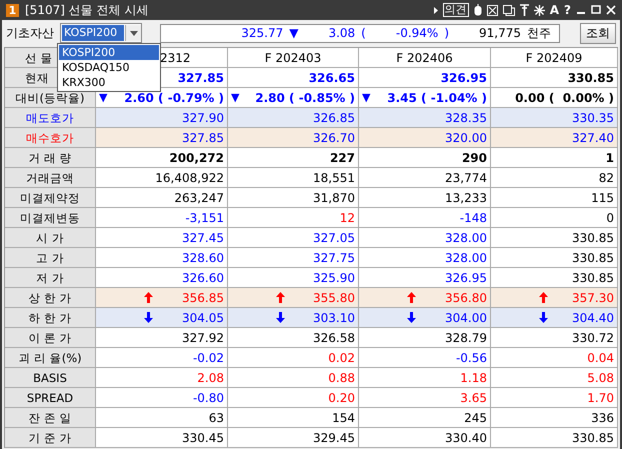 The height and width of the screenshot is (449, 622). I want to click on row-label: 거 래 량, so click(50, 158).